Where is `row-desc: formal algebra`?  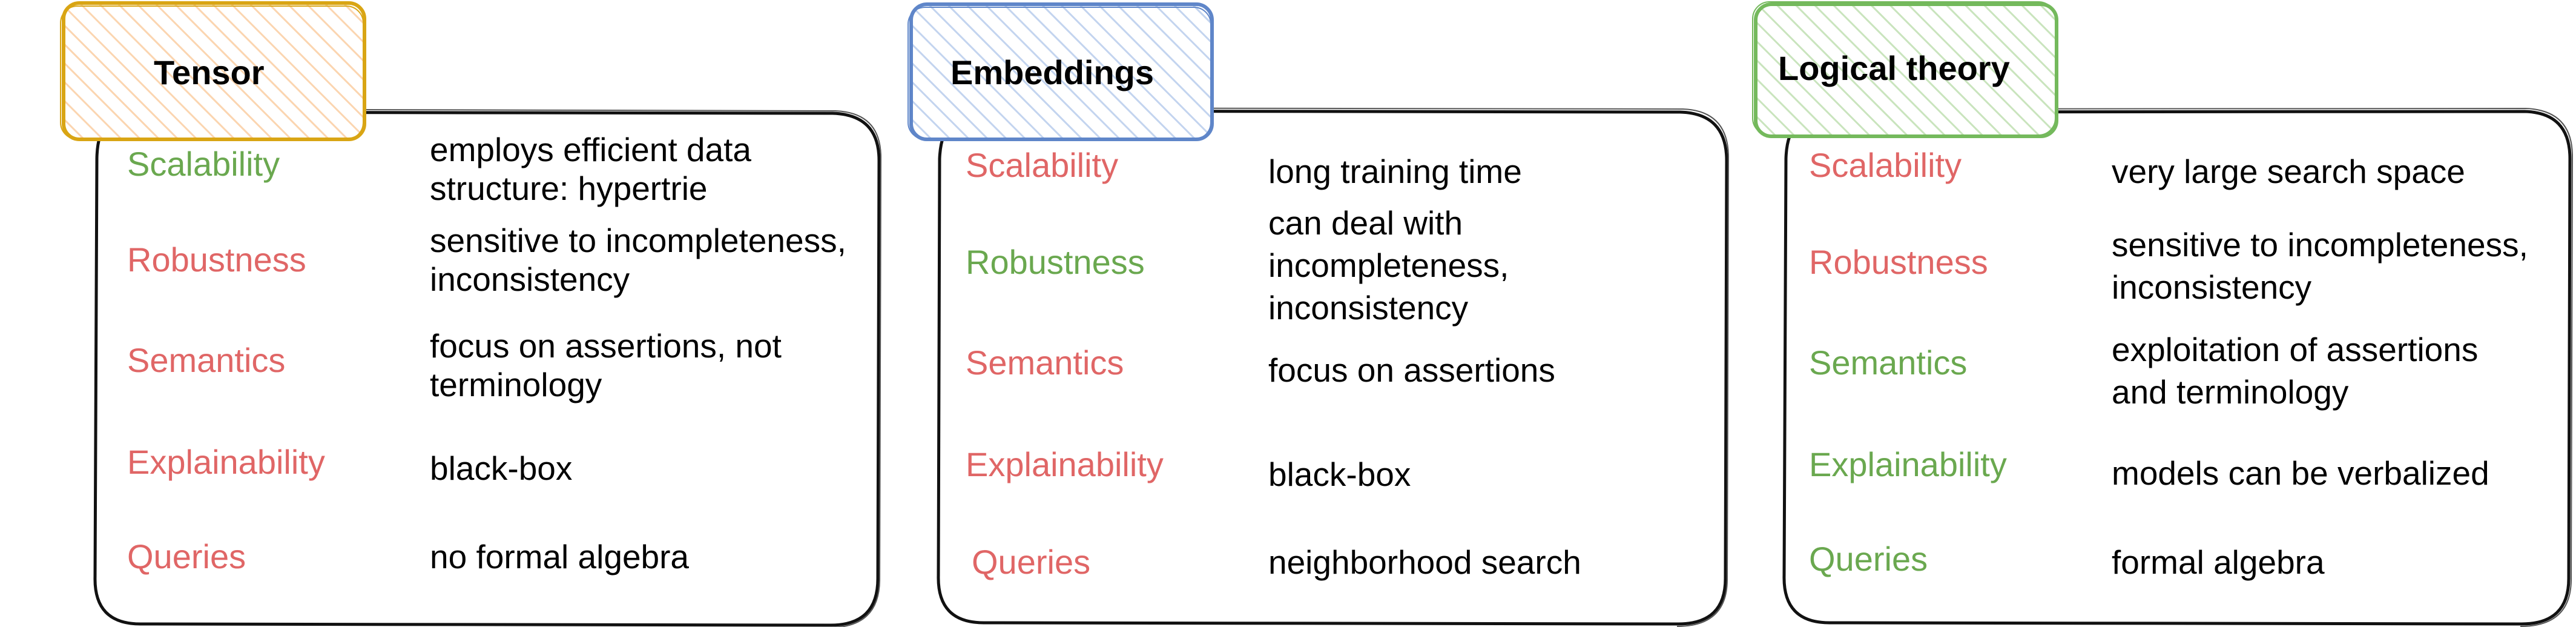
row-desc: formal algebra is located at coordinates (2218, 562).